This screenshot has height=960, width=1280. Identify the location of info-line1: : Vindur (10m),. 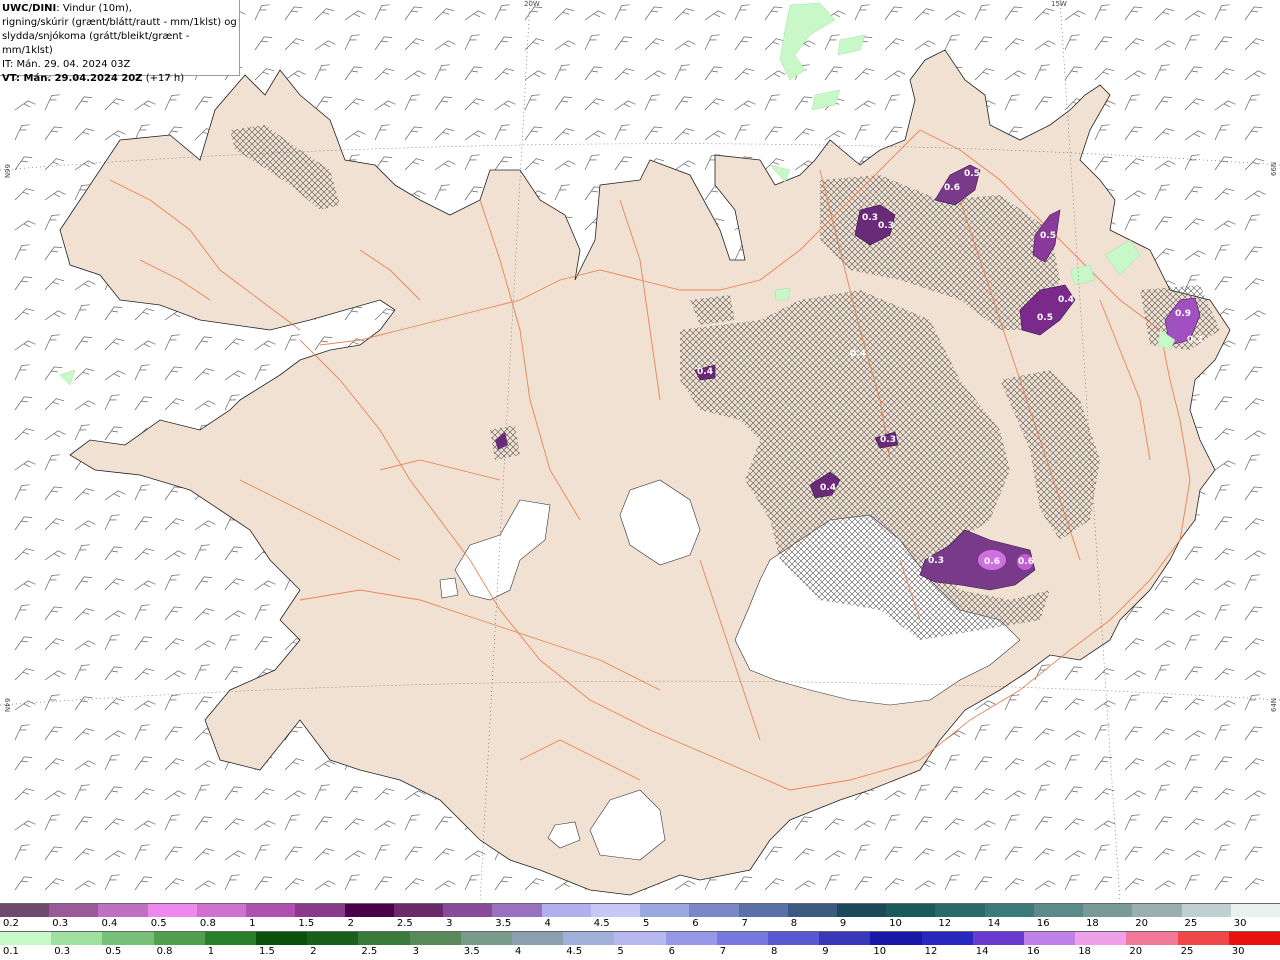
(94, 8).